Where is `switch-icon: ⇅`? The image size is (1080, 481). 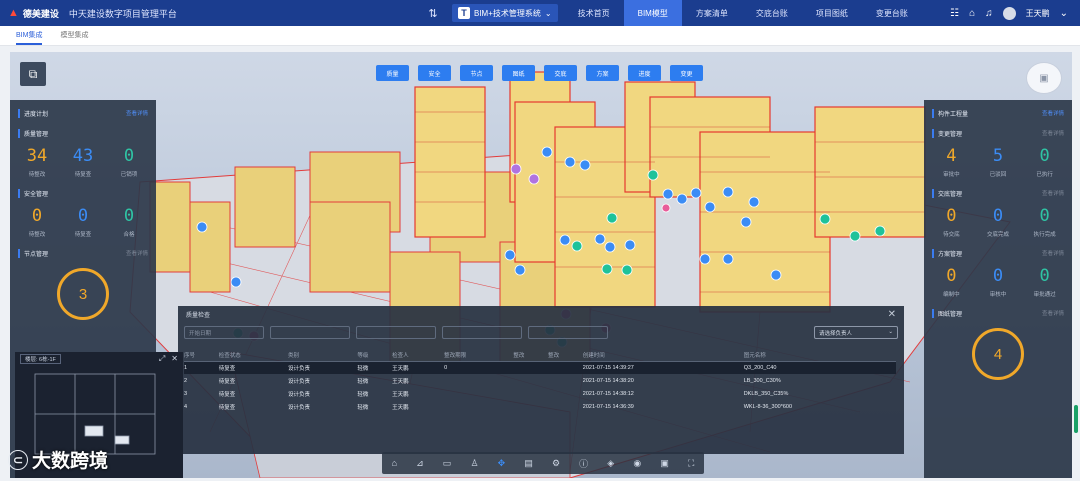
switch-icon: ⇅ is located at coordinates (433, 13).